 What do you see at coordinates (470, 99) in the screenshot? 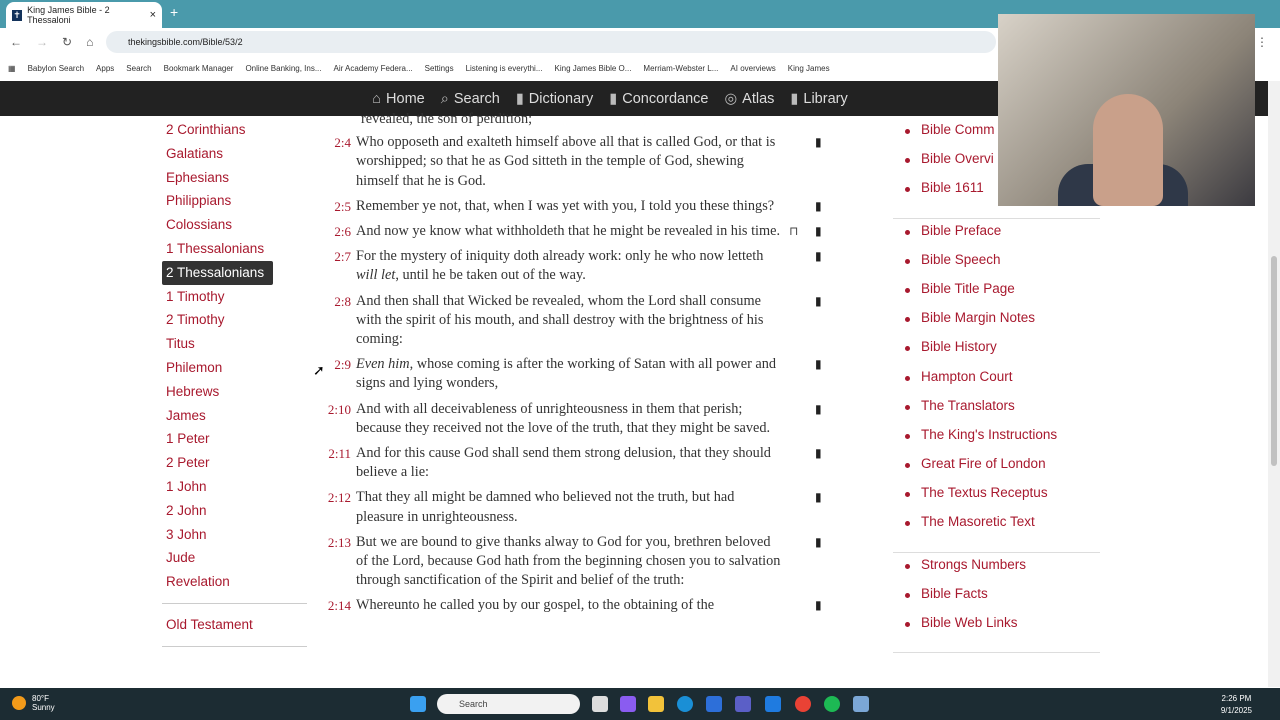
I see `nav-search: ⌕ Search` at bounding box center [470, 99].